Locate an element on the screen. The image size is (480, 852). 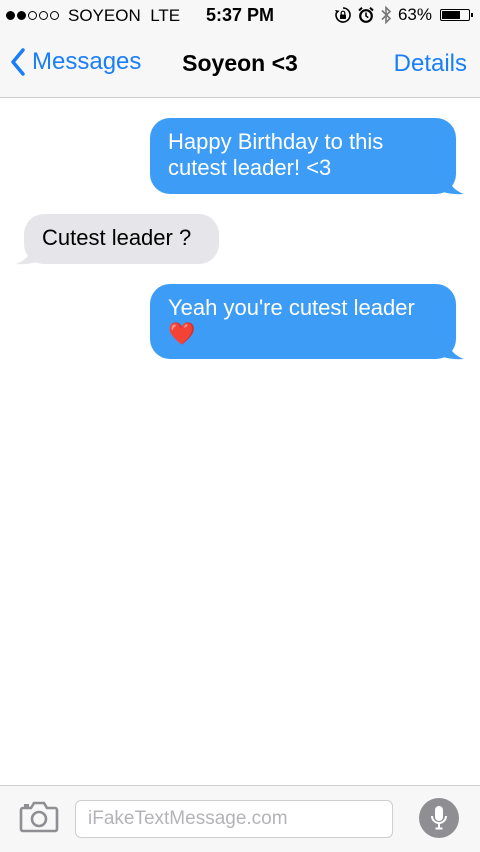
message-text: Happy Birthday to this is located at coordinates (276, 141).